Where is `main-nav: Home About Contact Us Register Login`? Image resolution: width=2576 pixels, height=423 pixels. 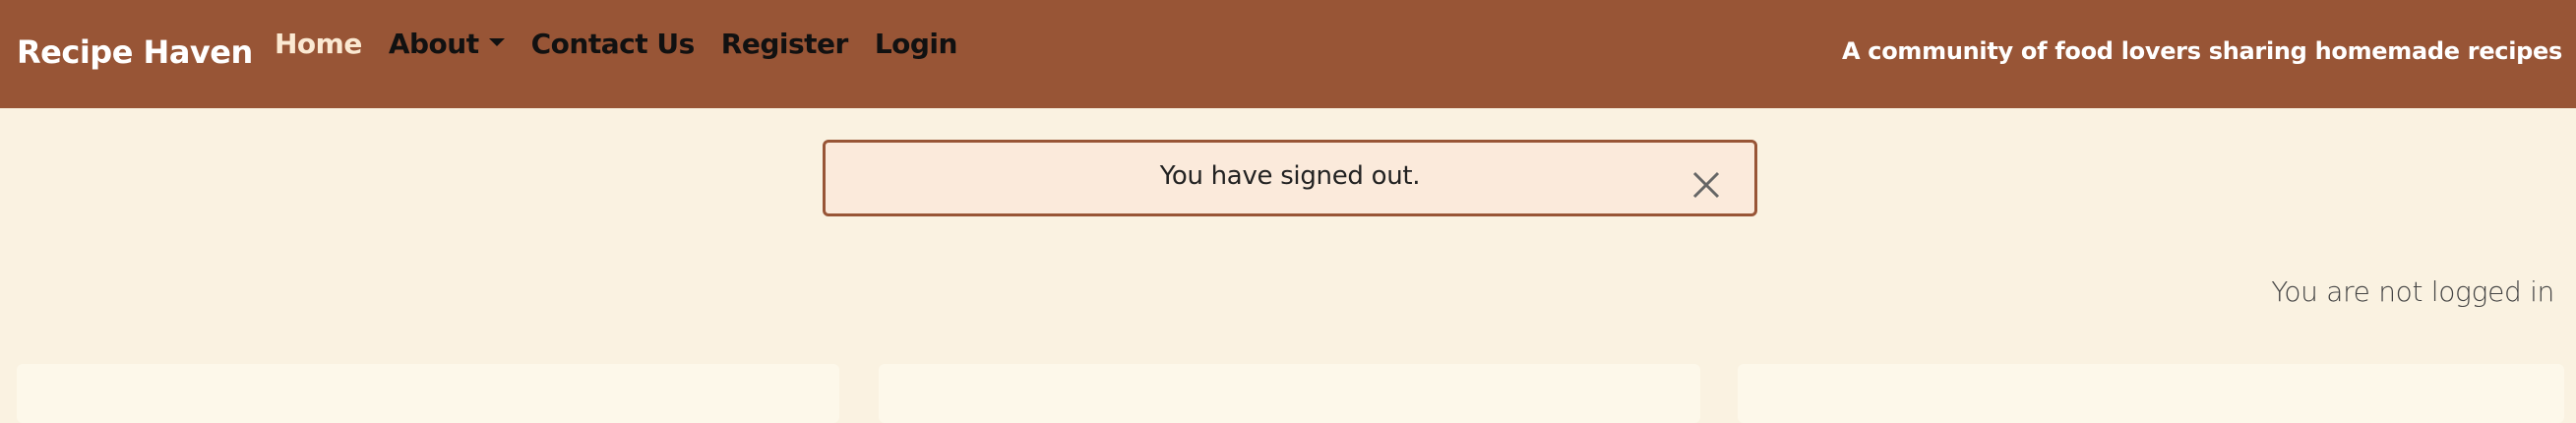 main-nav: Home About Contact Us Register Login is located at coordinates (616, 44).